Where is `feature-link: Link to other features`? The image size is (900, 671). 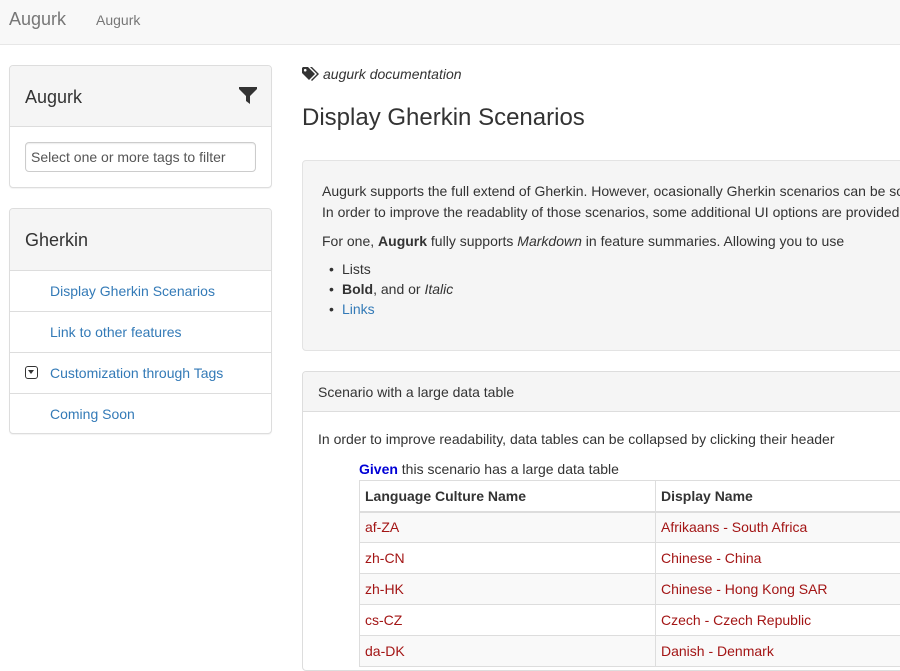 feature-link: Link to other features is located at coordinates (116, 332).